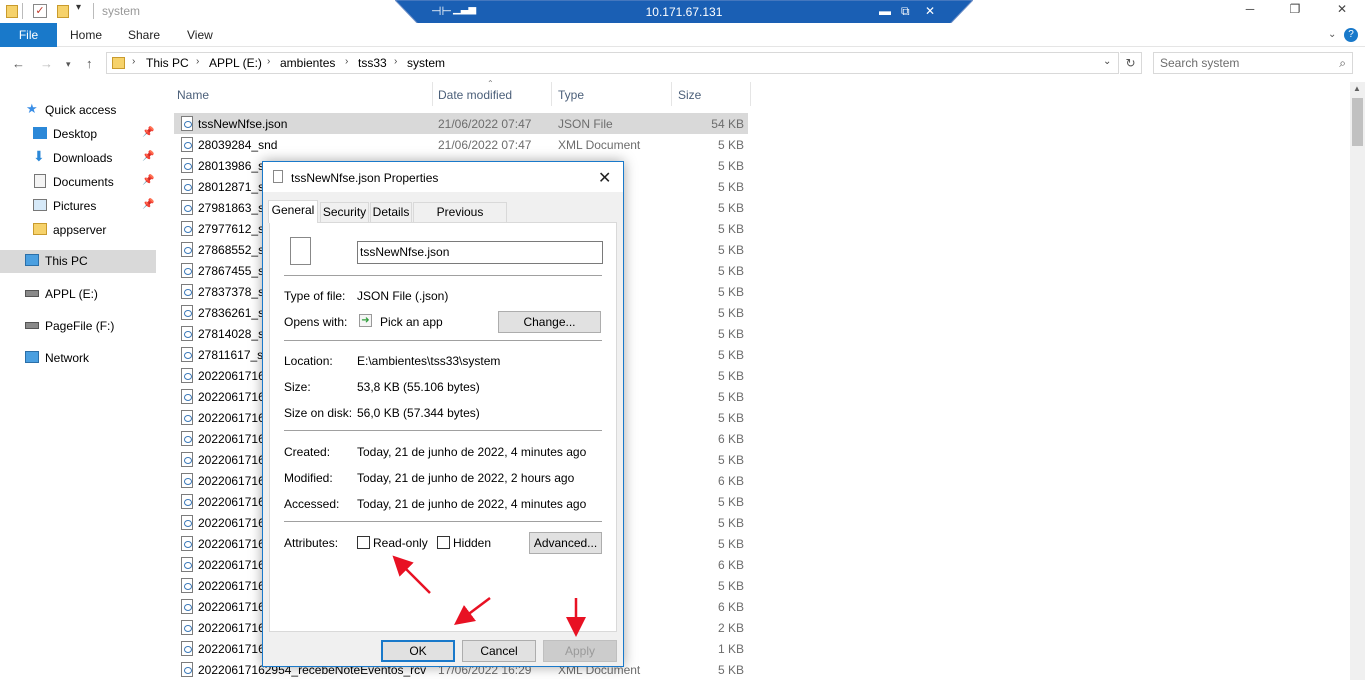  What do you see at coordinates (472, 543) in the screenshot?
I see `hidden-label: Hidden` at bounding box center [472, 543].